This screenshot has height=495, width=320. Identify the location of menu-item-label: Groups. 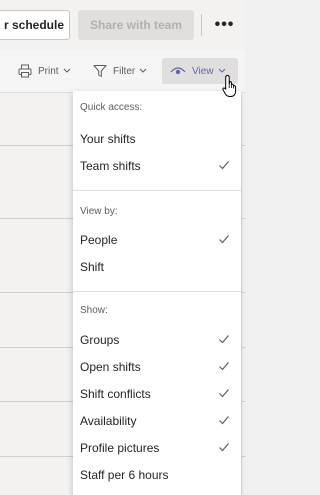
(100, 339).